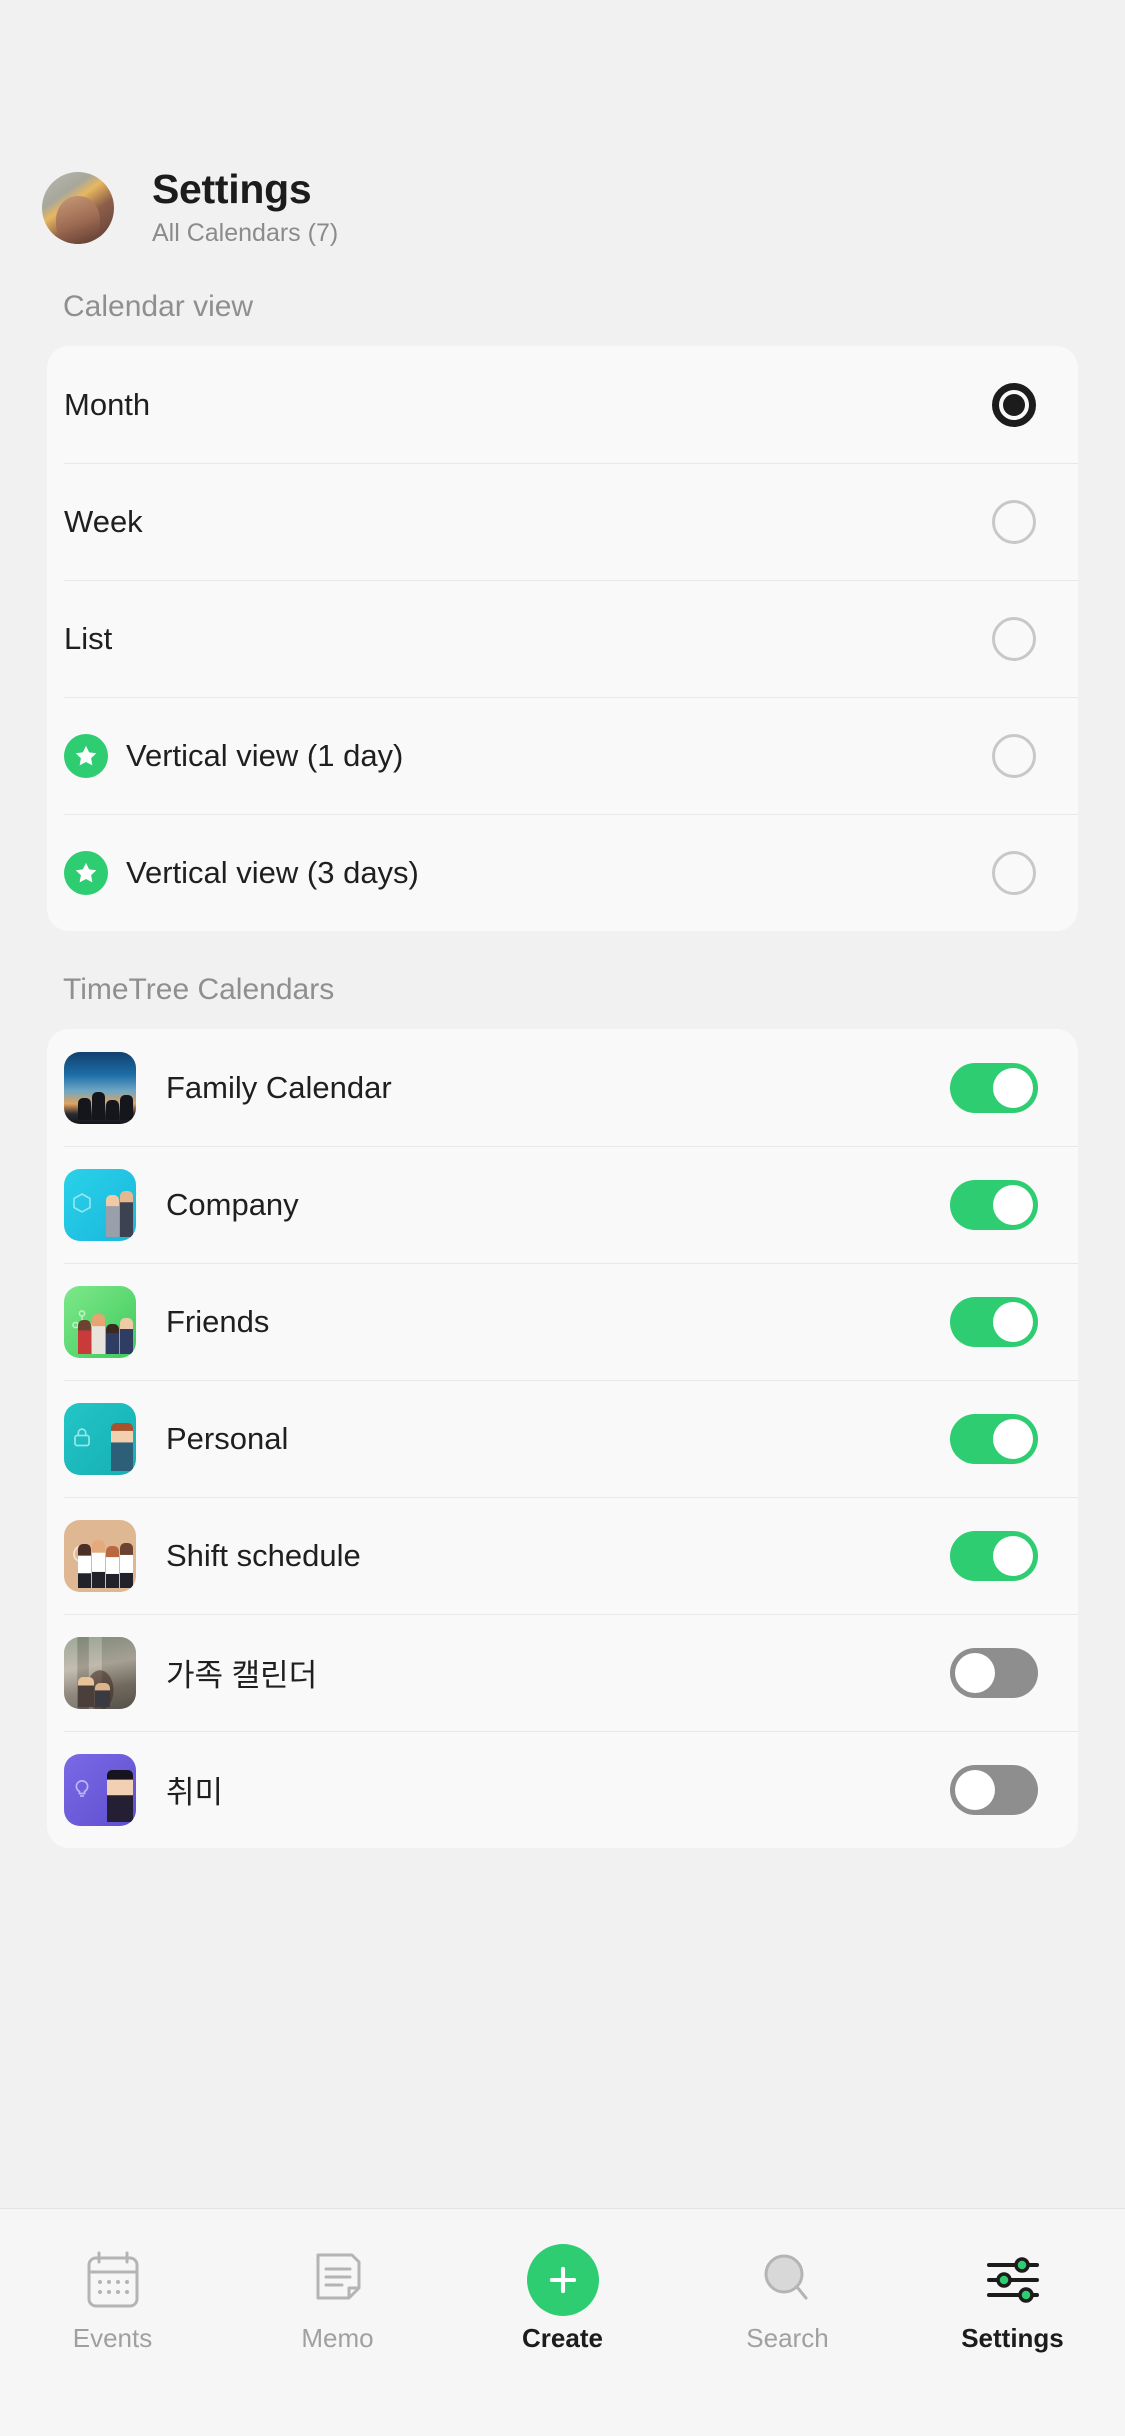  I want to click on calendar-name: Friends, so click(218, 1321).